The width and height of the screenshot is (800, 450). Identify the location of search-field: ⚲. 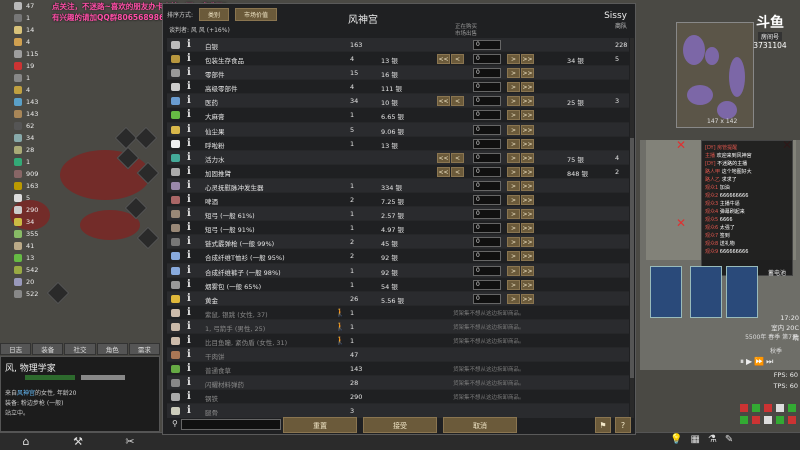
(226, 424).